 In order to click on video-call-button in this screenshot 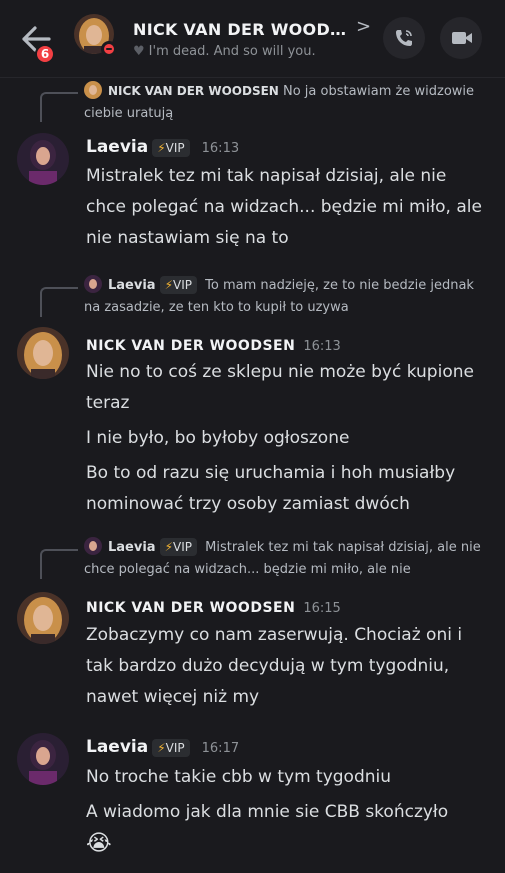, I will do `click(461, 38)`.